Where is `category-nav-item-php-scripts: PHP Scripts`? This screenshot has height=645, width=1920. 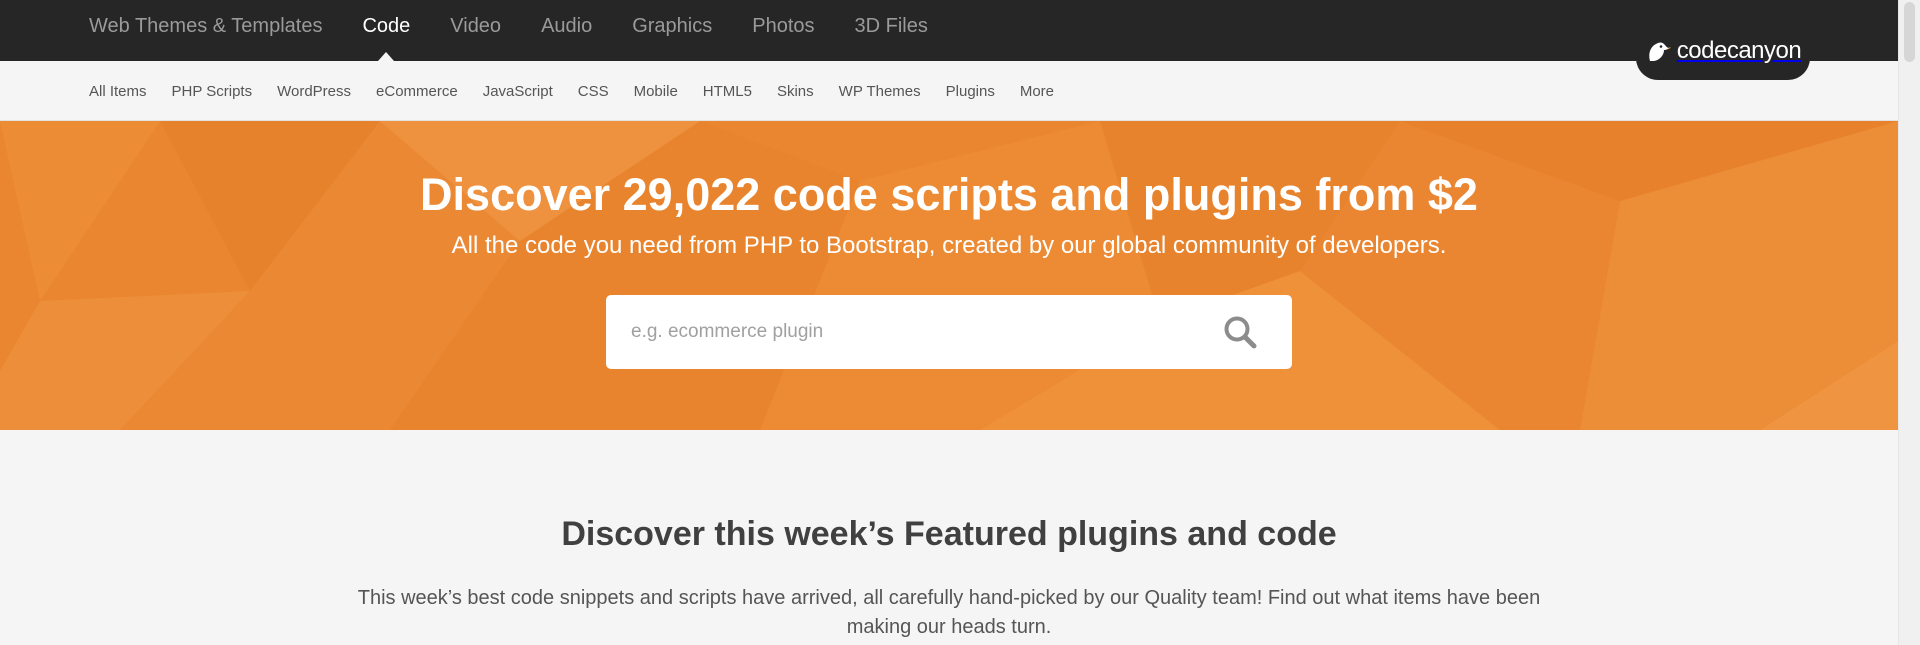
category-nav-item-php-scripts: PHP Scripts is located at coordinates (212, 91).